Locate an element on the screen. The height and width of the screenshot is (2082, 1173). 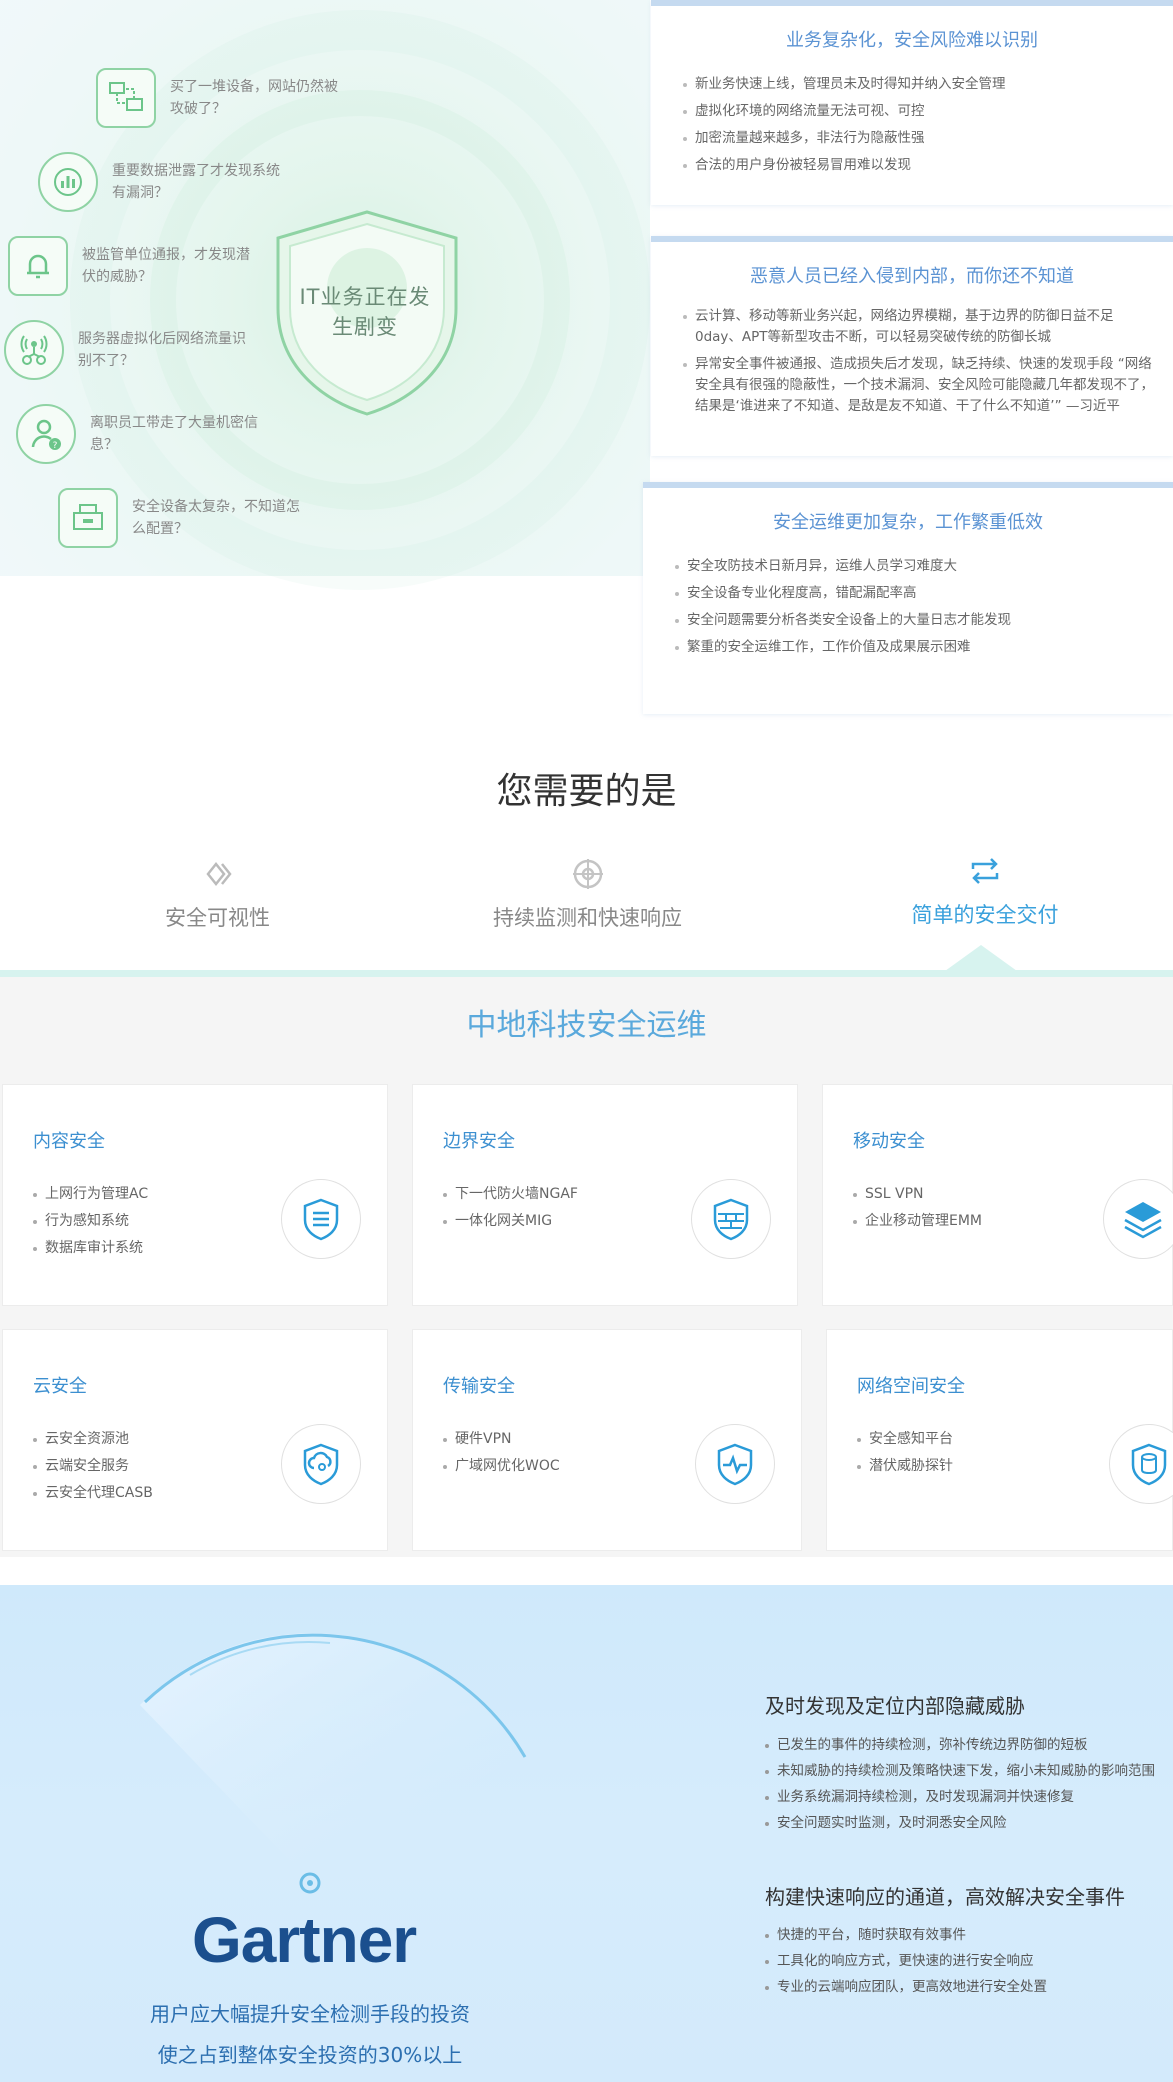
service-item: 云安全资源池 is located at coordinates (93, 1439).